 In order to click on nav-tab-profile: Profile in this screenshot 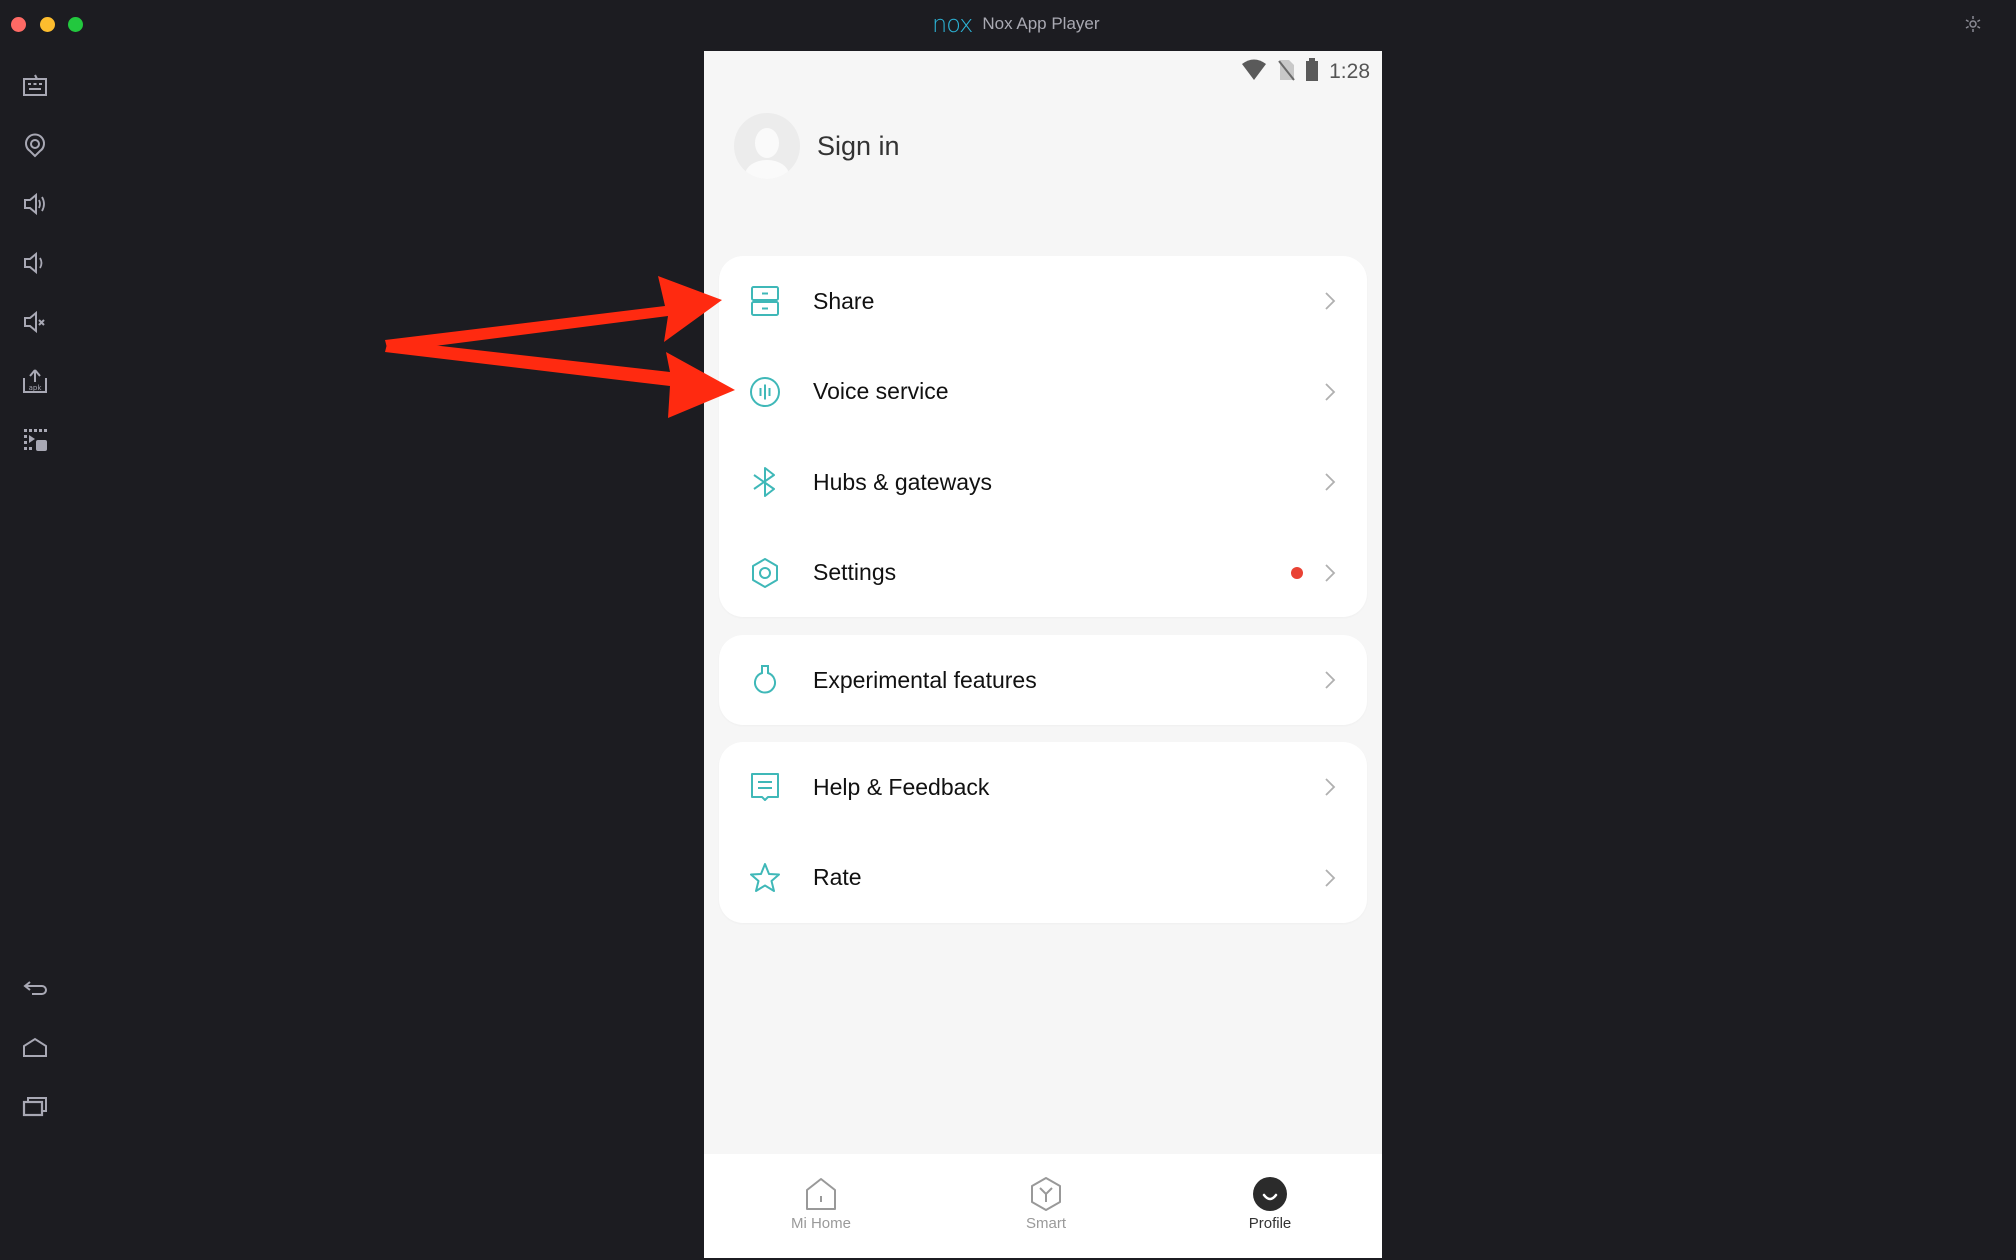, I will do `click(1270, 1204)`.